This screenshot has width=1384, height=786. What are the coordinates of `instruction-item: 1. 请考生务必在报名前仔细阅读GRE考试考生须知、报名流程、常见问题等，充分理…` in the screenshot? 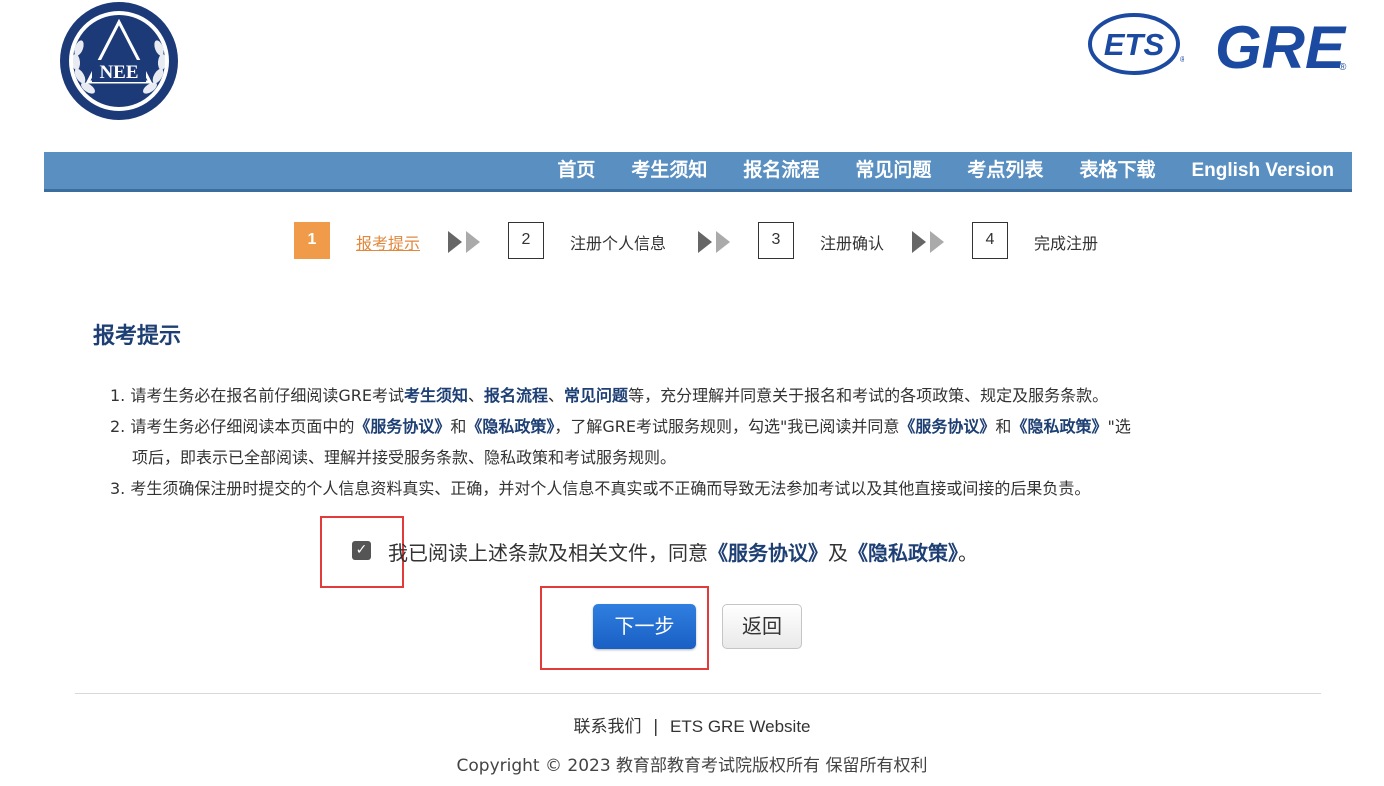 It's located at (710, 395).